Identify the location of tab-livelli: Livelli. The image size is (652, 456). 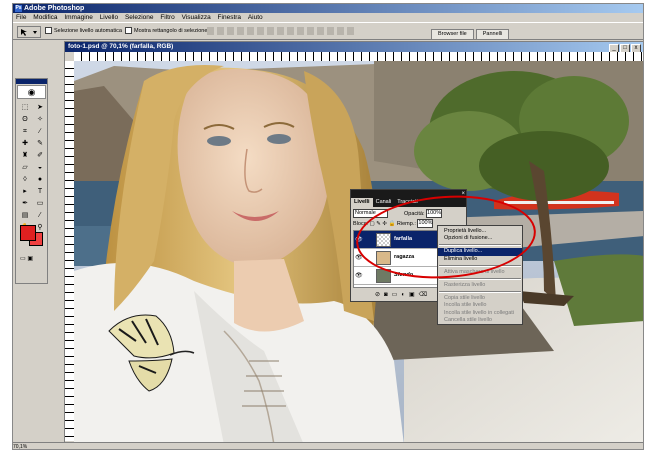
(362, 202).